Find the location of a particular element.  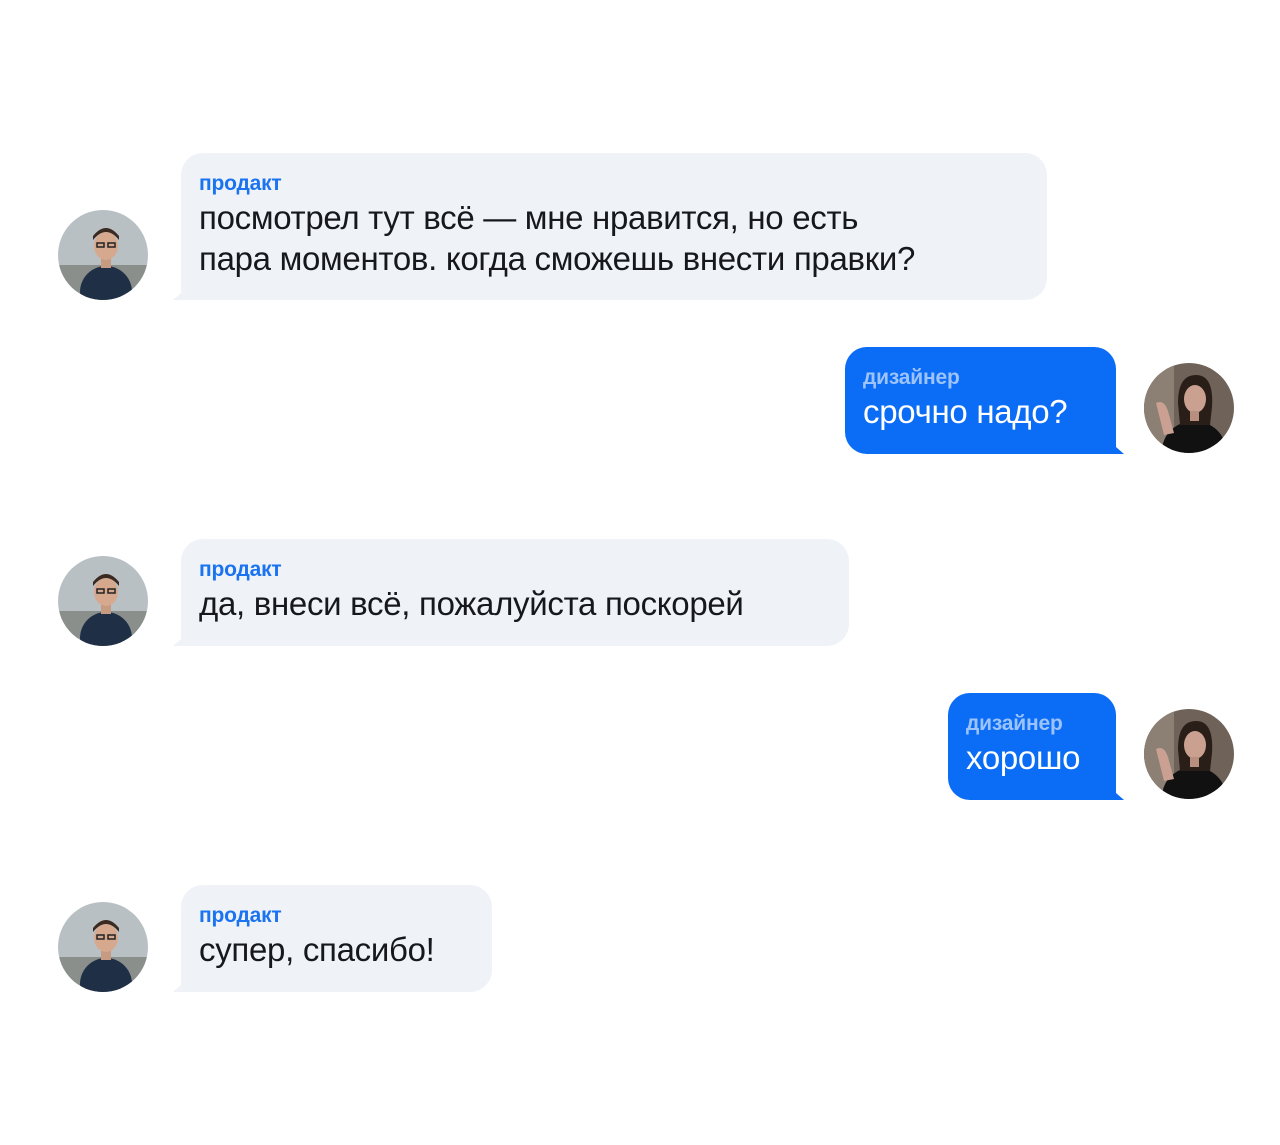

message-text: да, внеси всё, пожалуйста поскорей is located at coordinates (471, 603).